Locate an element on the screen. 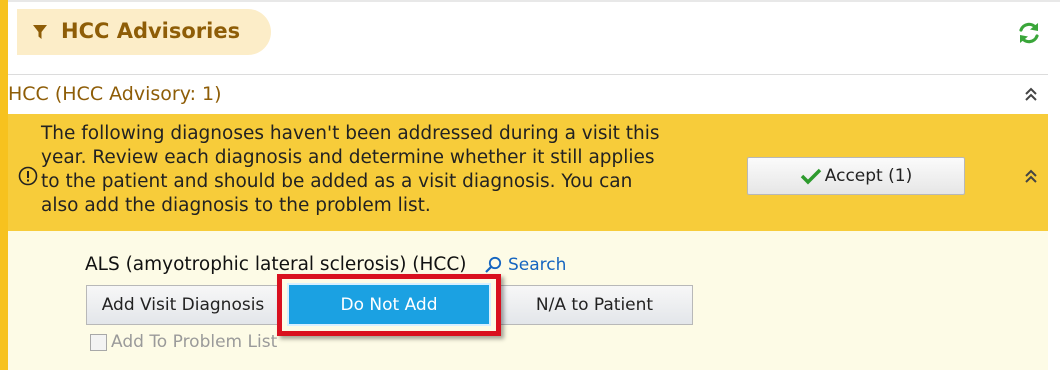  add-to-problem-list-option: Add To Problem List is located at coordinates (183, 342).